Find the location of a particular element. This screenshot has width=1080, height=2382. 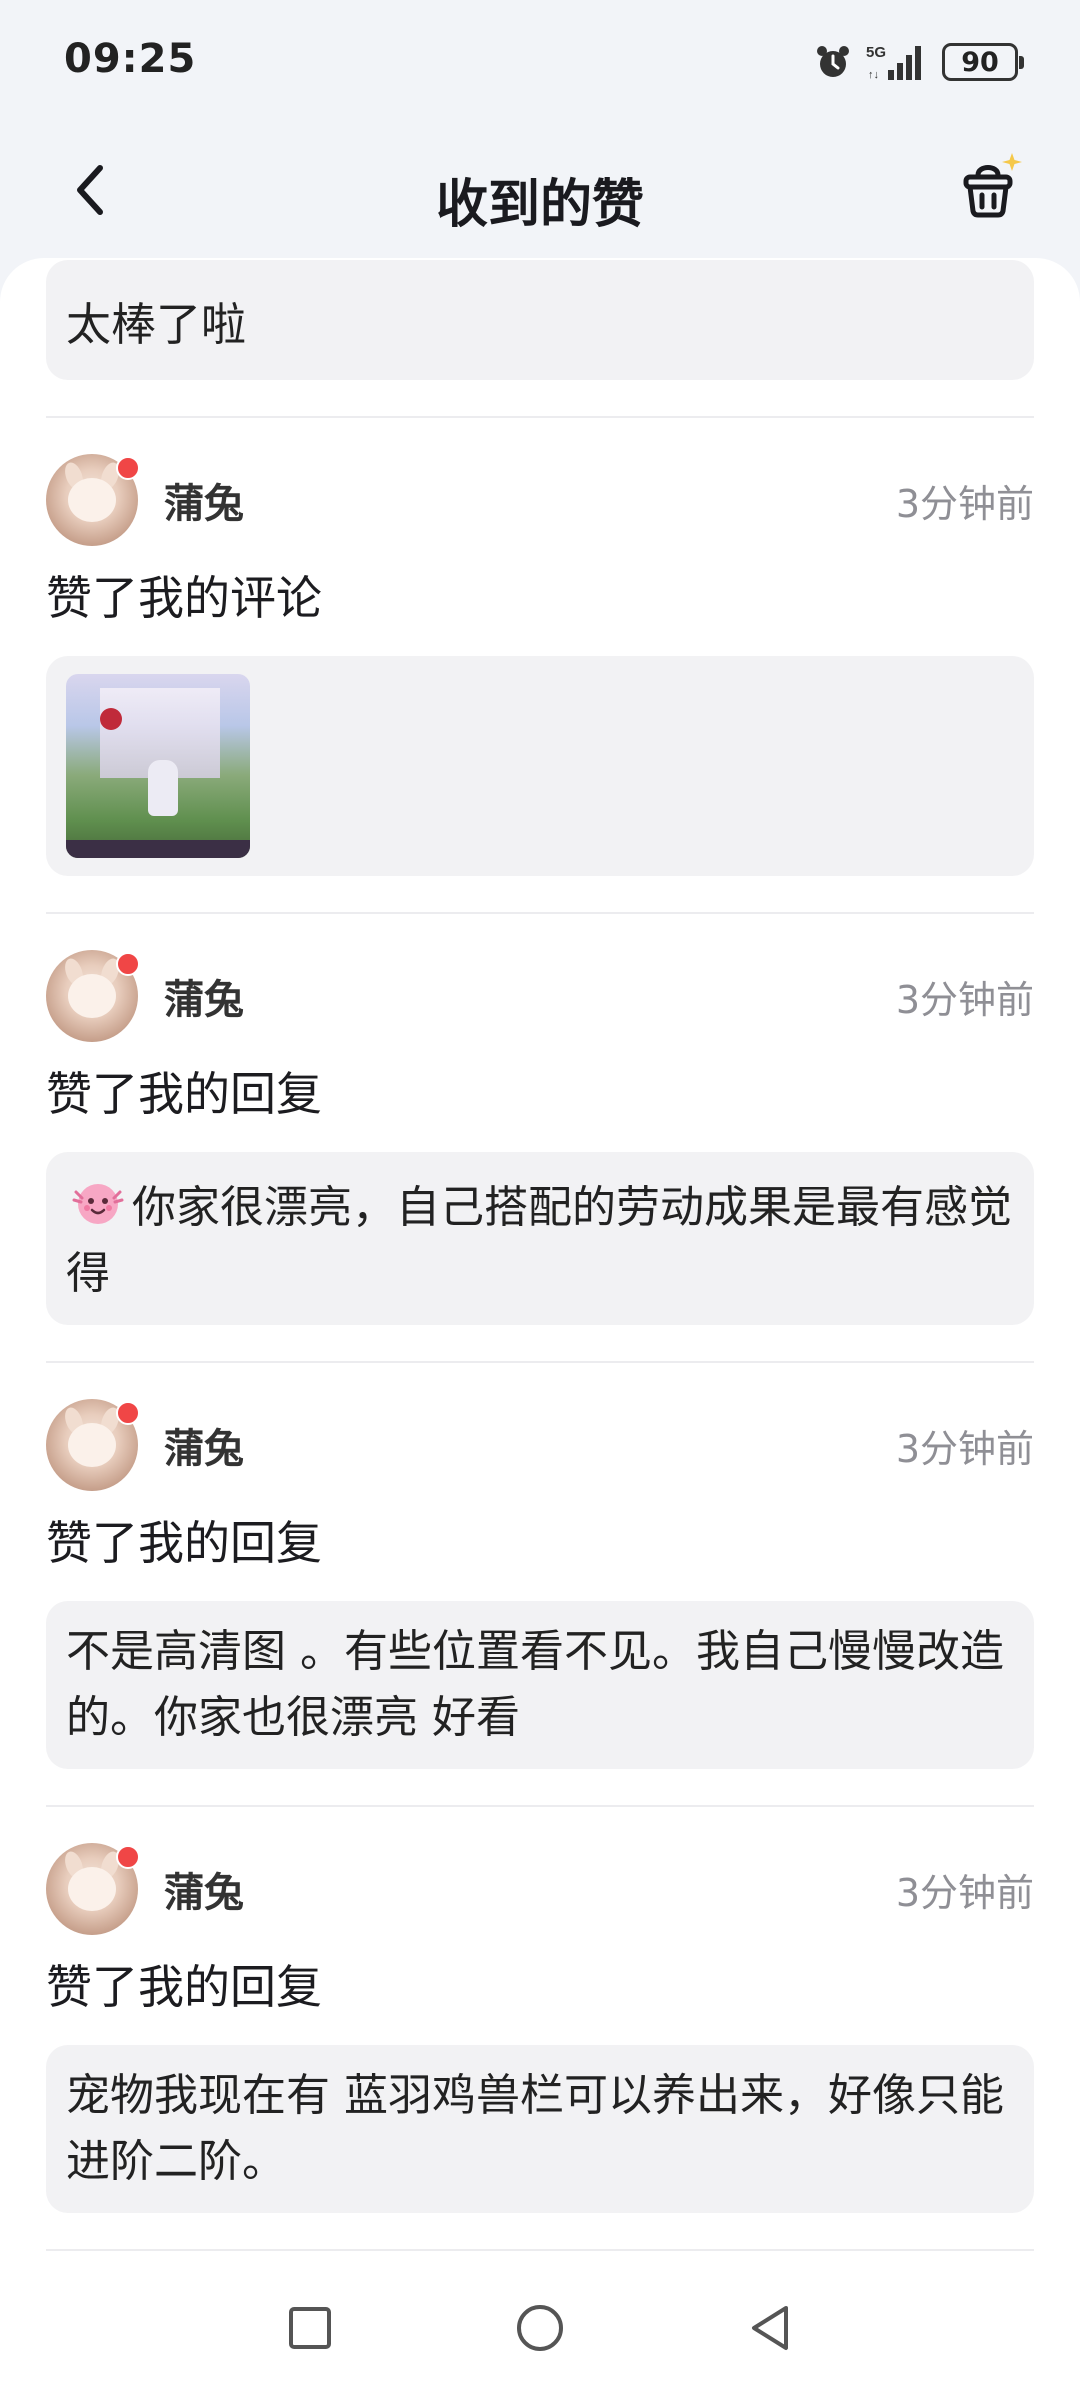

status-icons: 5G ↑↓ 90 is located at coordinates (919, 62).